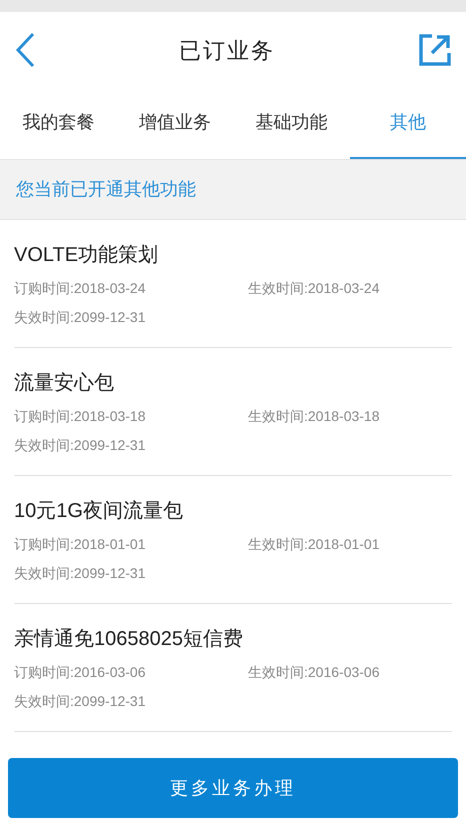  What do you see at coordinates (174, 123) in the screenshot?
I see `tab: 增值业务` at bounding box center [174, 123].